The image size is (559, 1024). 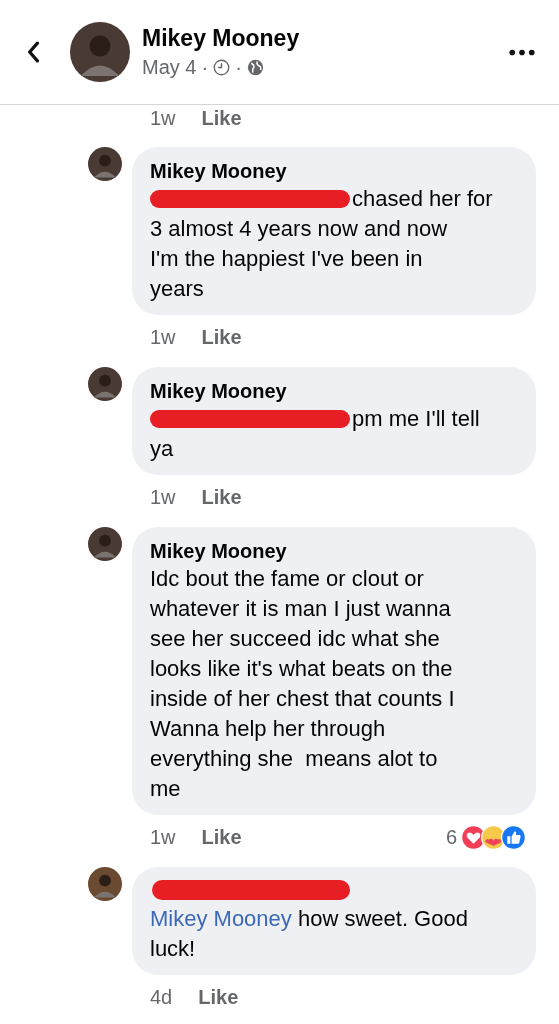 I want to click on back-icon, so click(x=33, y=52).